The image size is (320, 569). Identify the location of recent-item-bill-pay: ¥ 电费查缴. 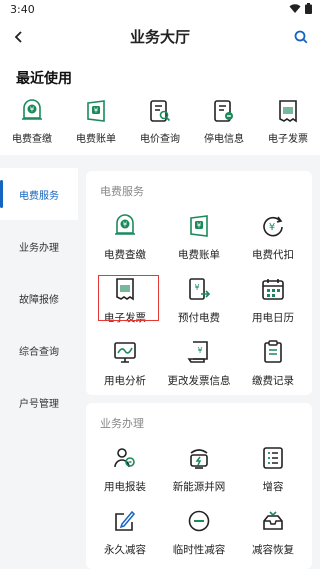
(32, 120).